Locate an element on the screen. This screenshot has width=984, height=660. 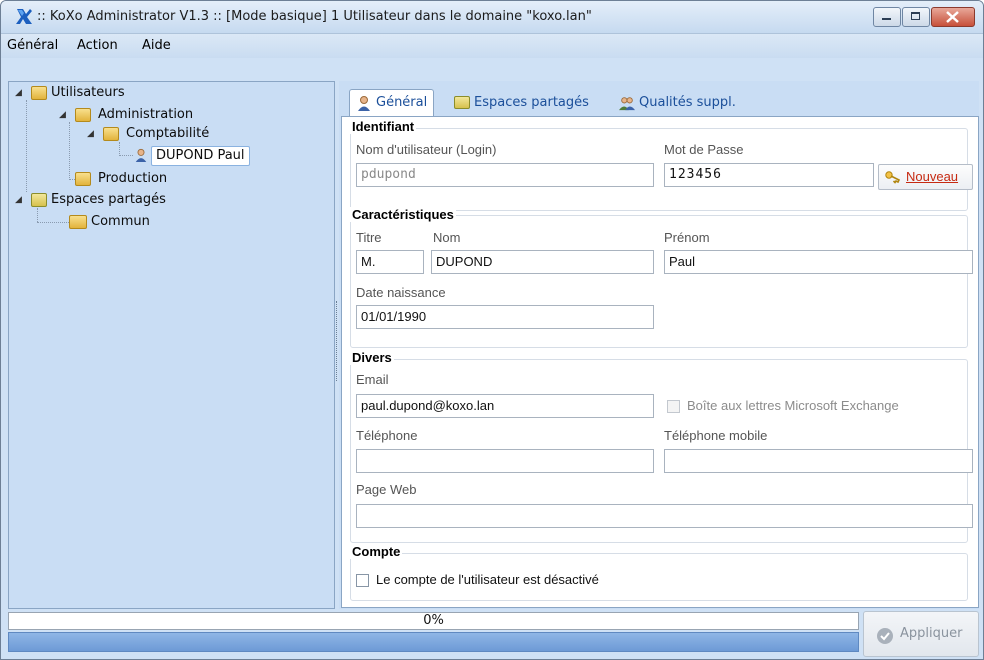
menu-general: Général is located at coordinates (32, 45).